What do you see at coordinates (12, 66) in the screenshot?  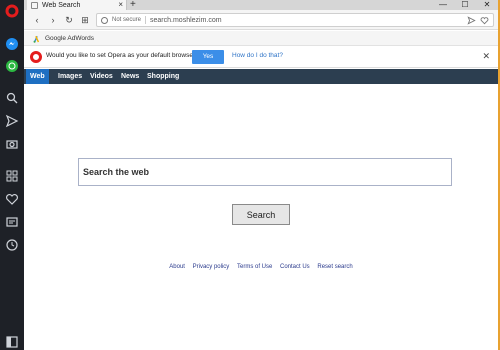 I see `whatsapp-icon` at bounding box center [12, 66].